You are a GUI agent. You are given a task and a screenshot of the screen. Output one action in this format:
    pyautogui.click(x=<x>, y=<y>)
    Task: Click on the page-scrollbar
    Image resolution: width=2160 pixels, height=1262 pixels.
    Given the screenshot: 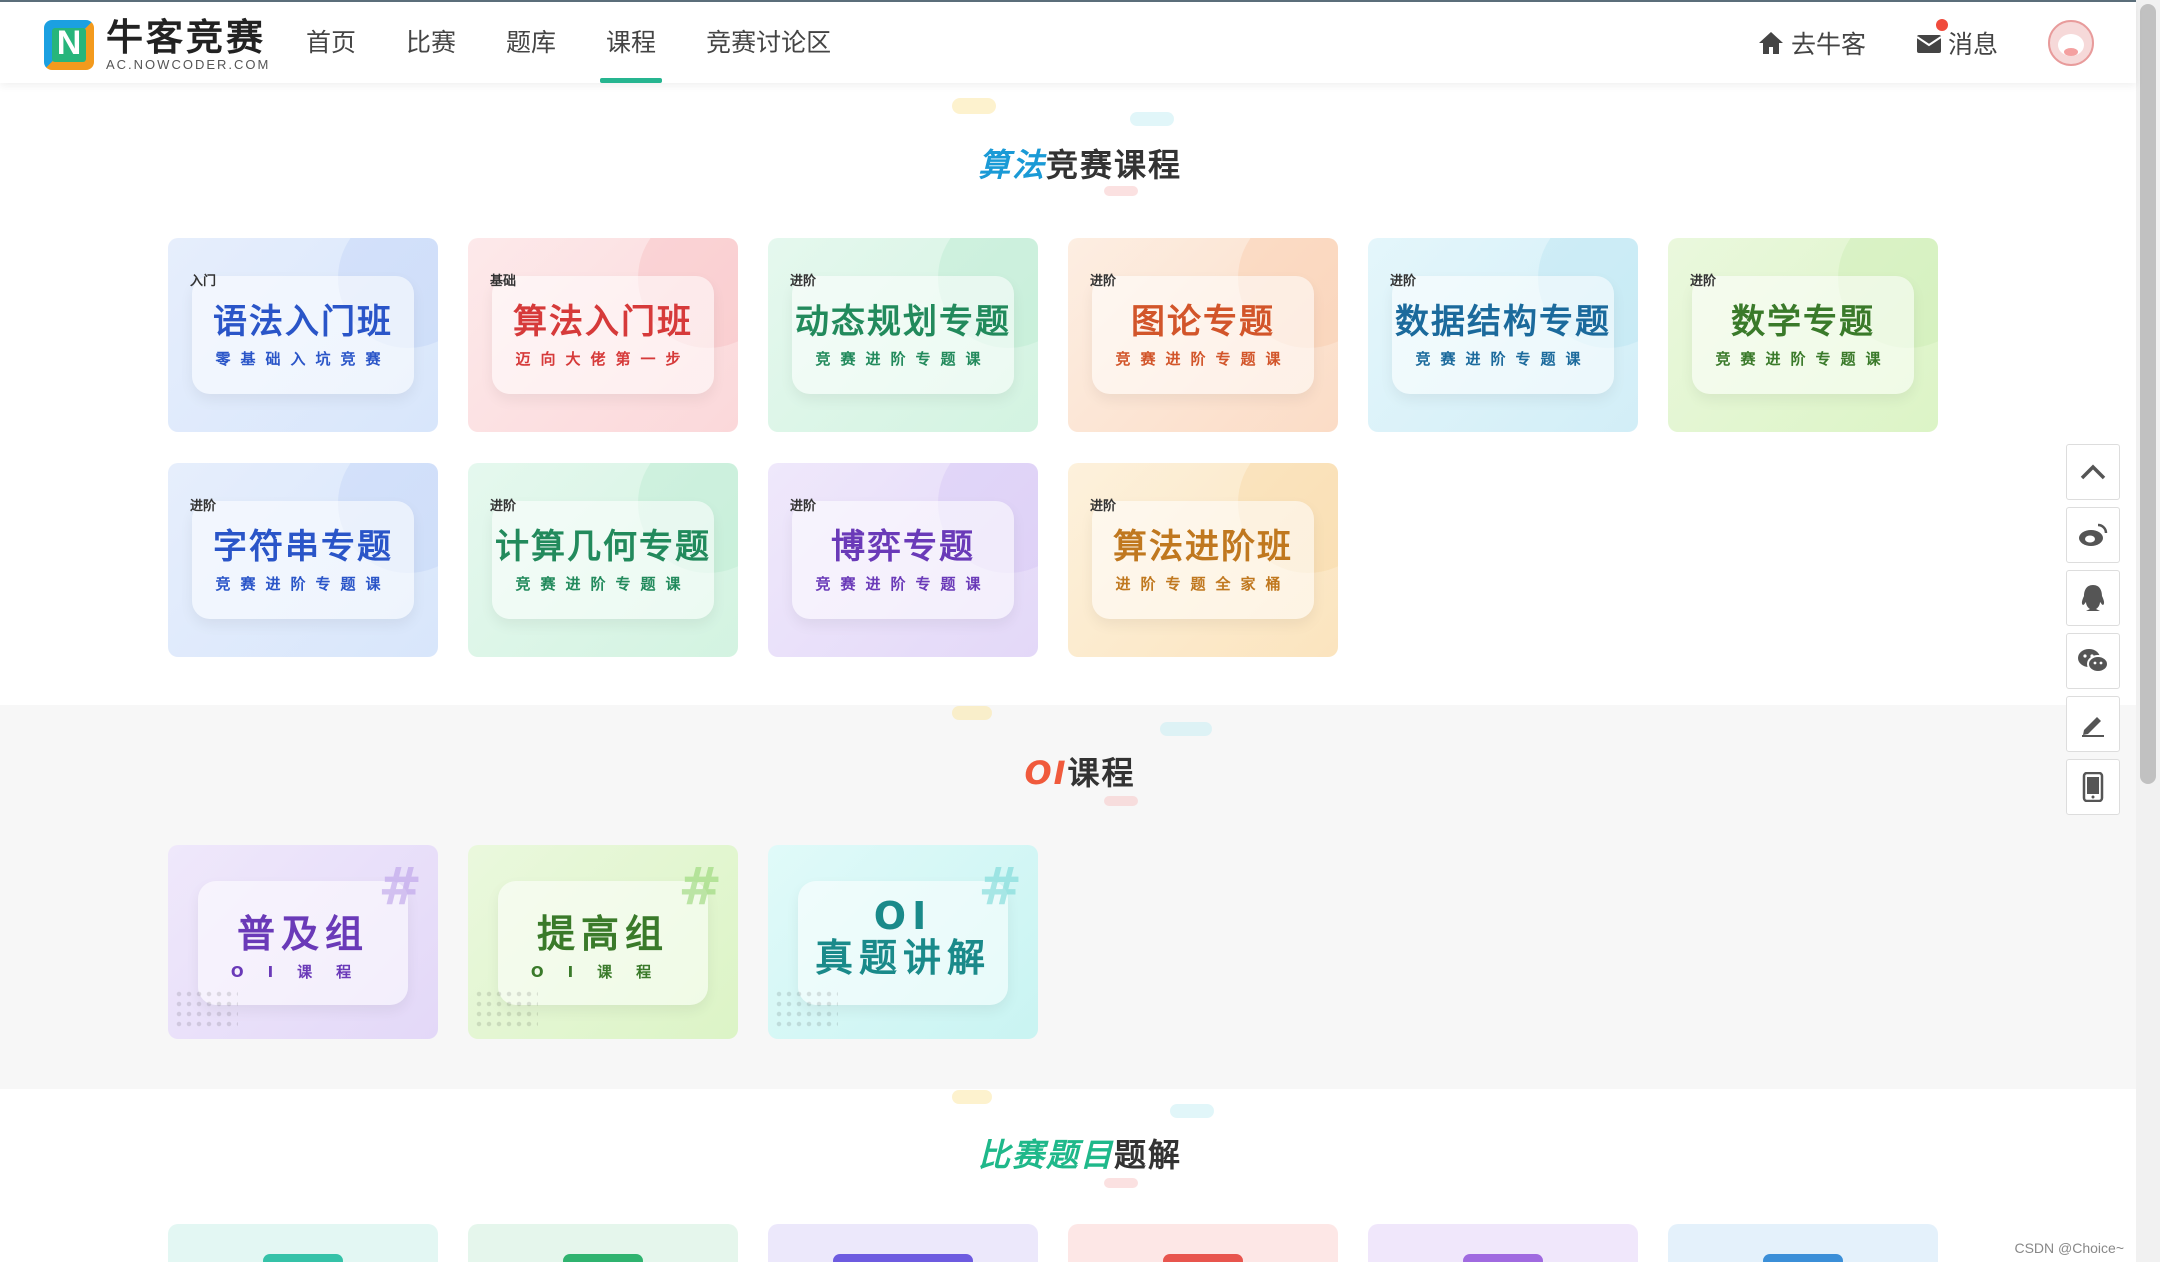 What is the action you would take?
    pyautogui.click(x=2148, y=631)
    